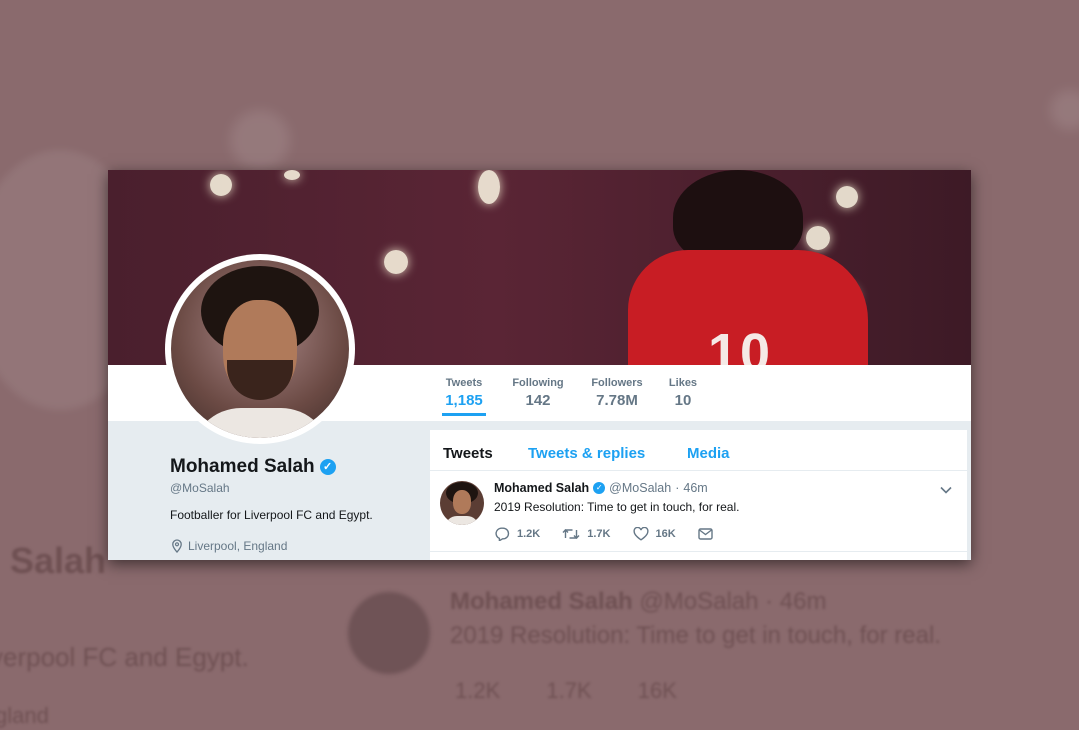  I want to click on tweet-actions: 1.2K 1.7K 16K, so click(614, 534).